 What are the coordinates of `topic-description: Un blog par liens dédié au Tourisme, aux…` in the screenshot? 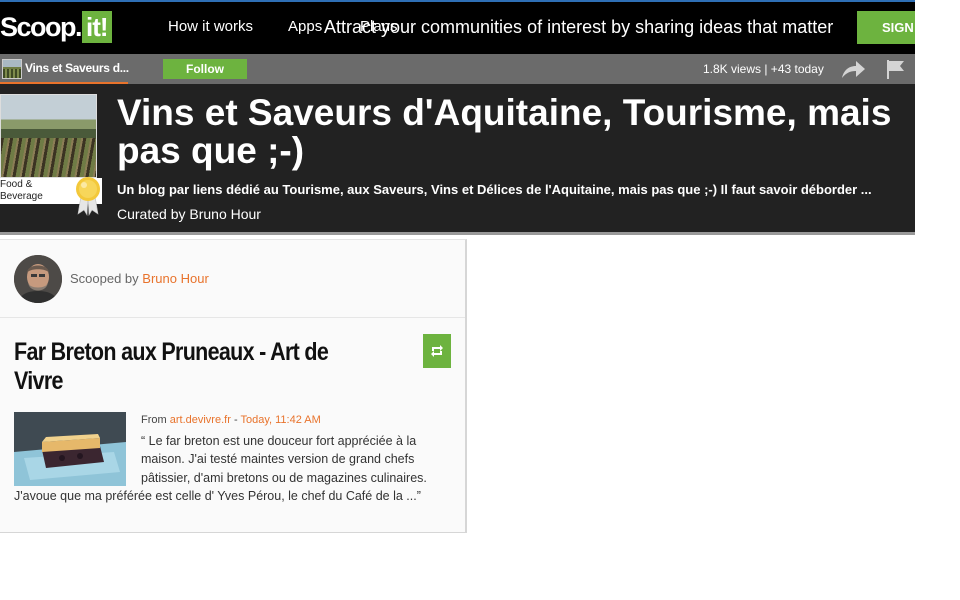 It's located at (494, 189).